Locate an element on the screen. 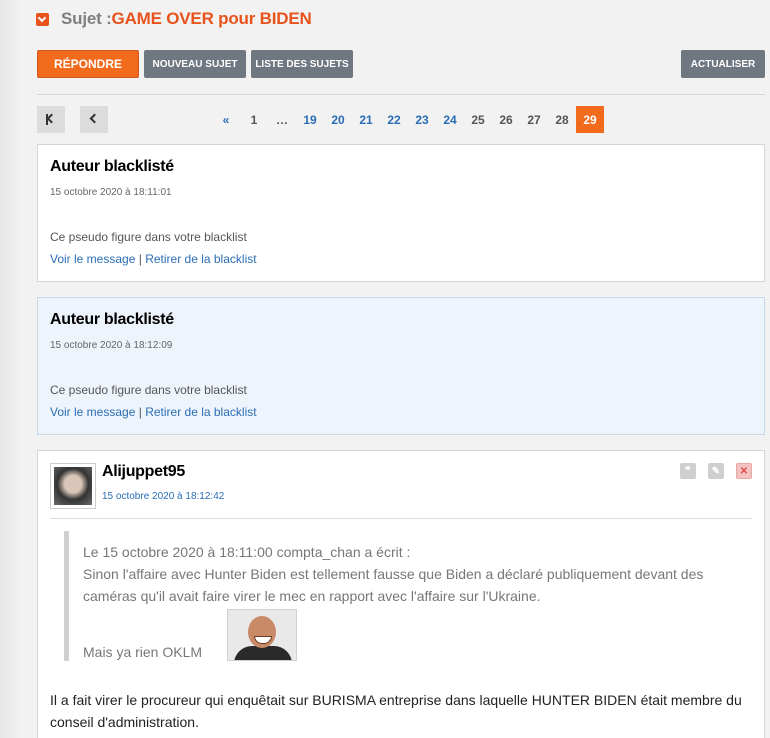  edit-icon: ✎ is located at coordinates (716, 471).